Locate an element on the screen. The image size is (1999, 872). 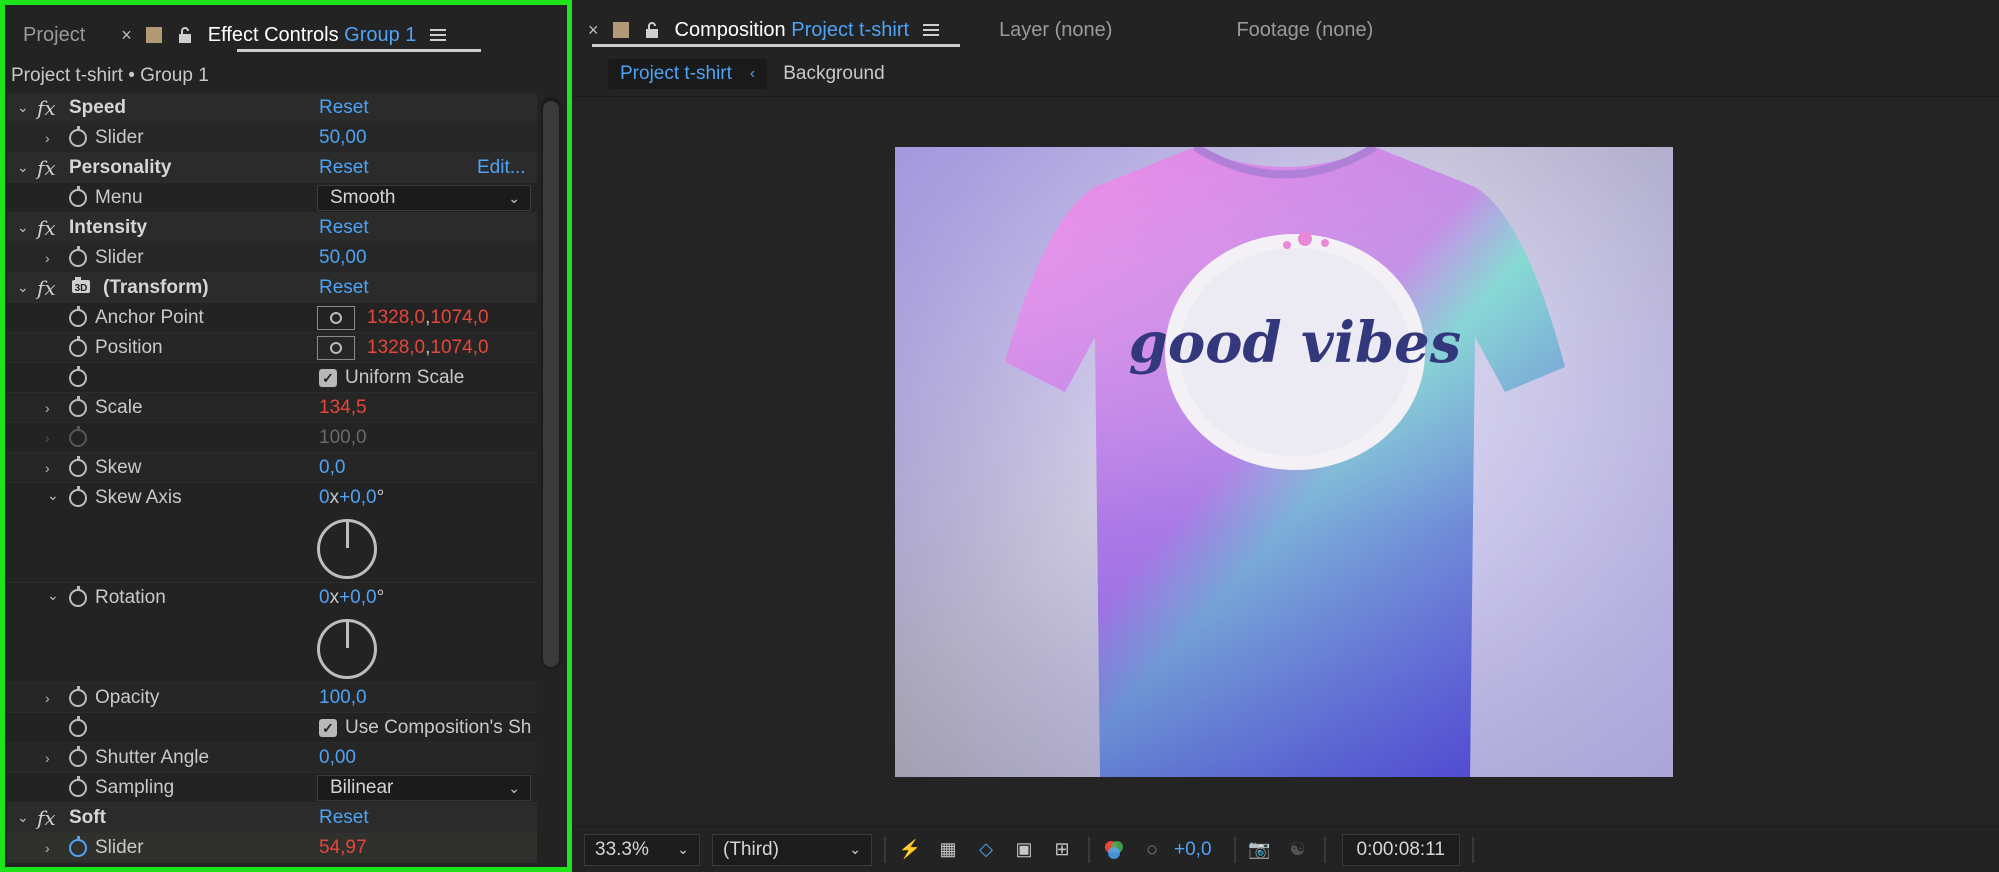
anchor-point-value: 1328,0,1074,0 is located at coordinates (428, 318).